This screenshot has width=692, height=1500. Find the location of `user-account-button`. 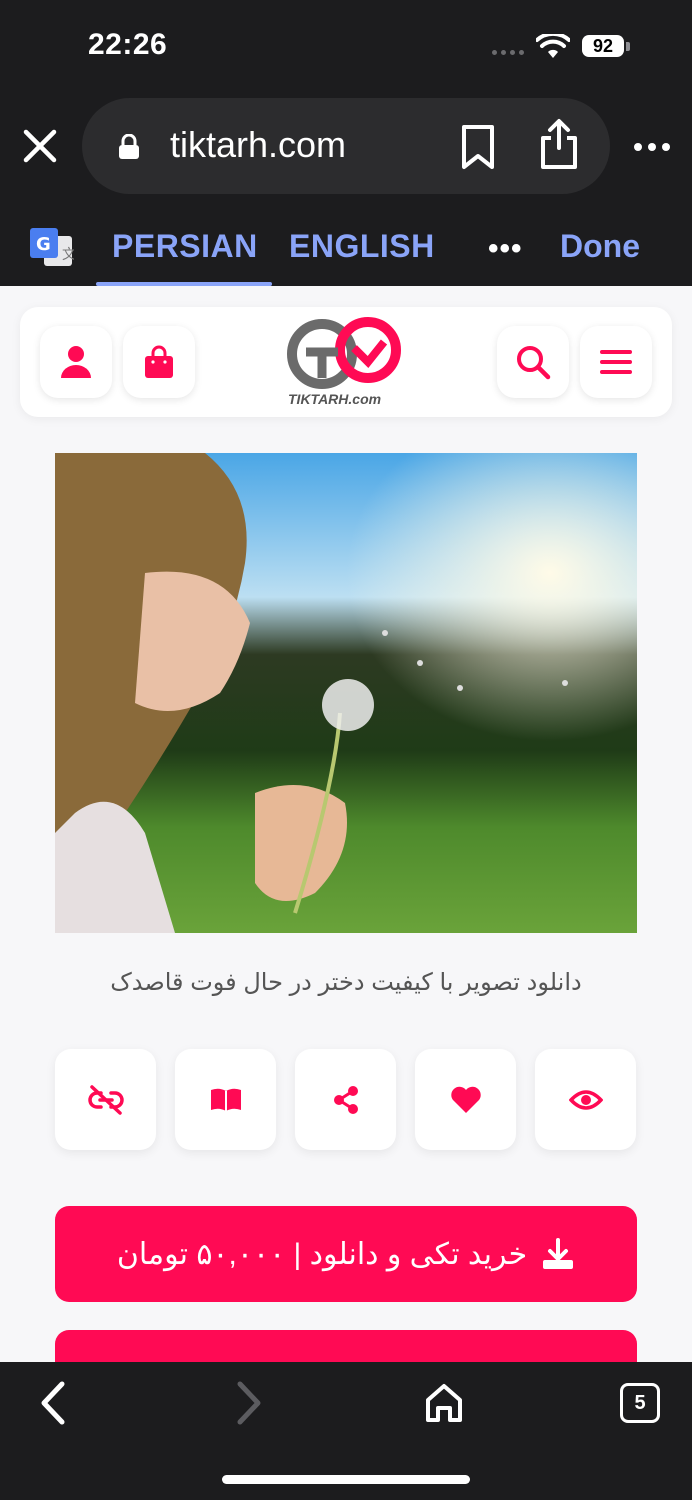

user-account-button is located at coordinates (76, 362).